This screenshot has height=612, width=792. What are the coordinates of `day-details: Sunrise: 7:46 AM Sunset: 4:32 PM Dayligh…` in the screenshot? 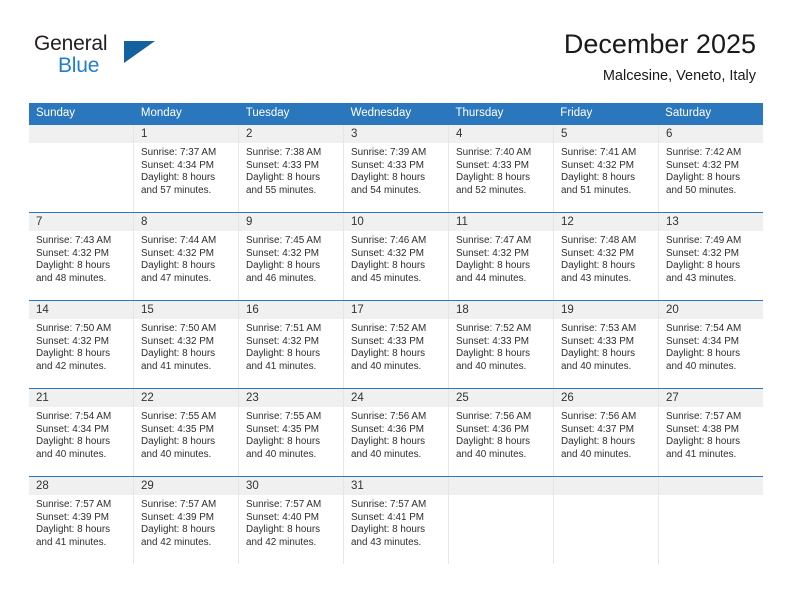 It's located at (396, 258).